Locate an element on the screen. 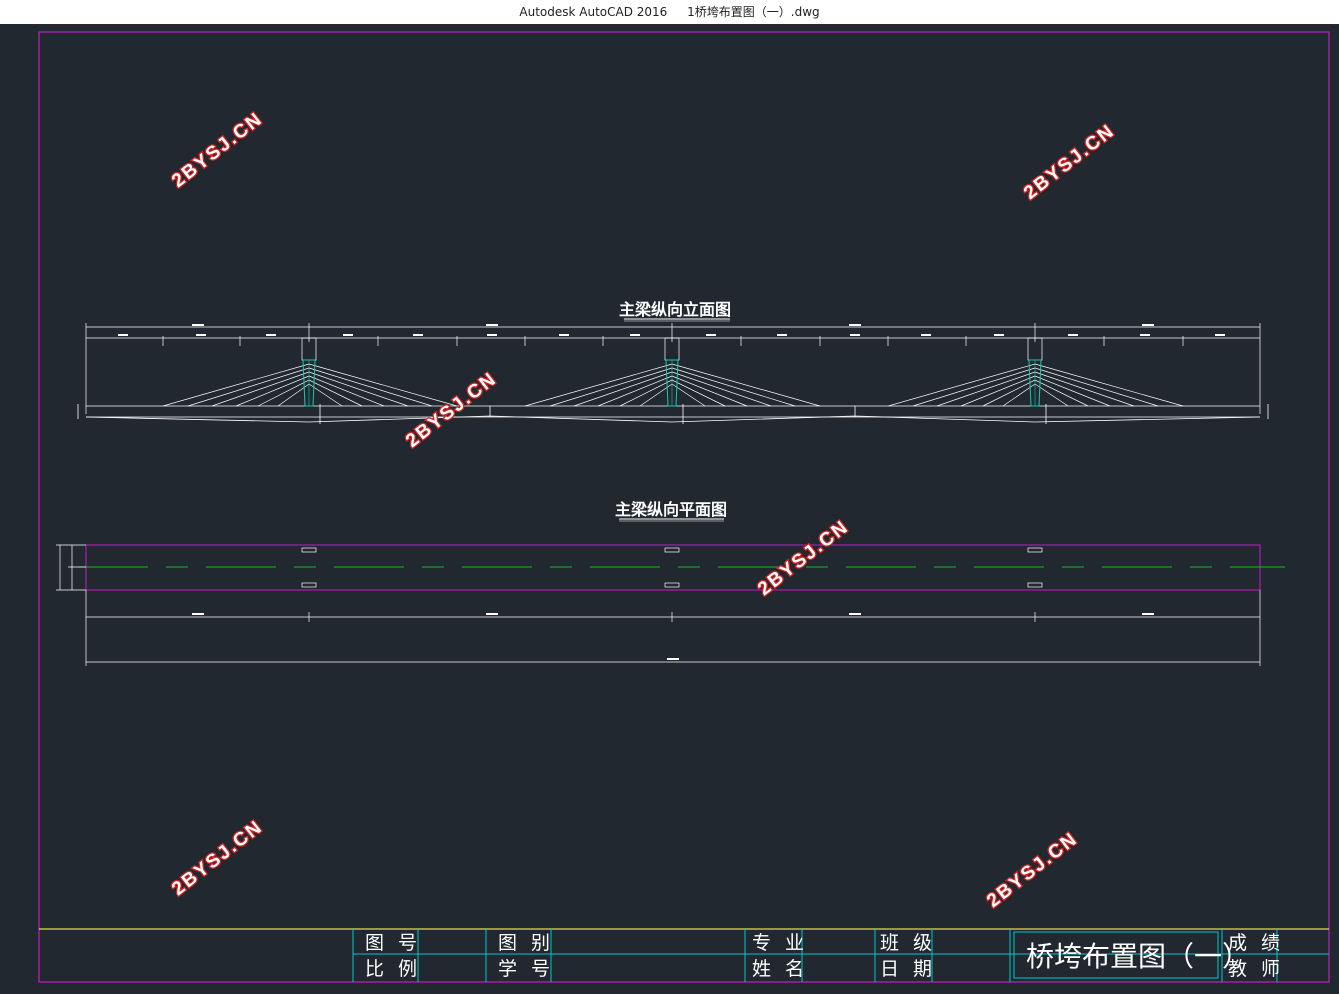 This screenshot has height=994, width=1339. bridge-deck is located at coordinates (673, 414).